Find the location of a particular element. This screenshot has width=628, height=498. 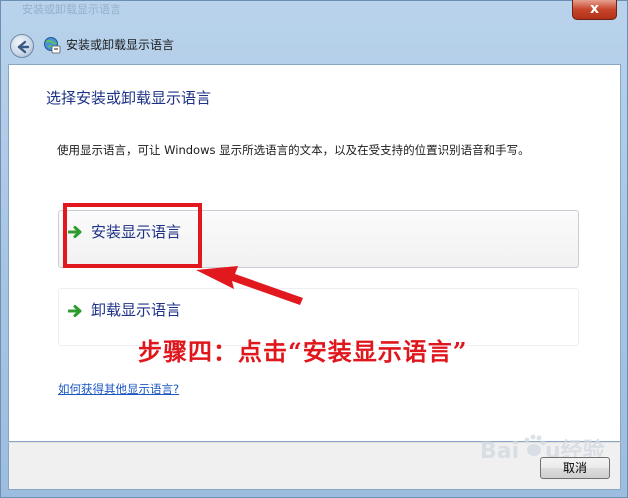

svg-text: Bai is located at coordinates (499, 451).